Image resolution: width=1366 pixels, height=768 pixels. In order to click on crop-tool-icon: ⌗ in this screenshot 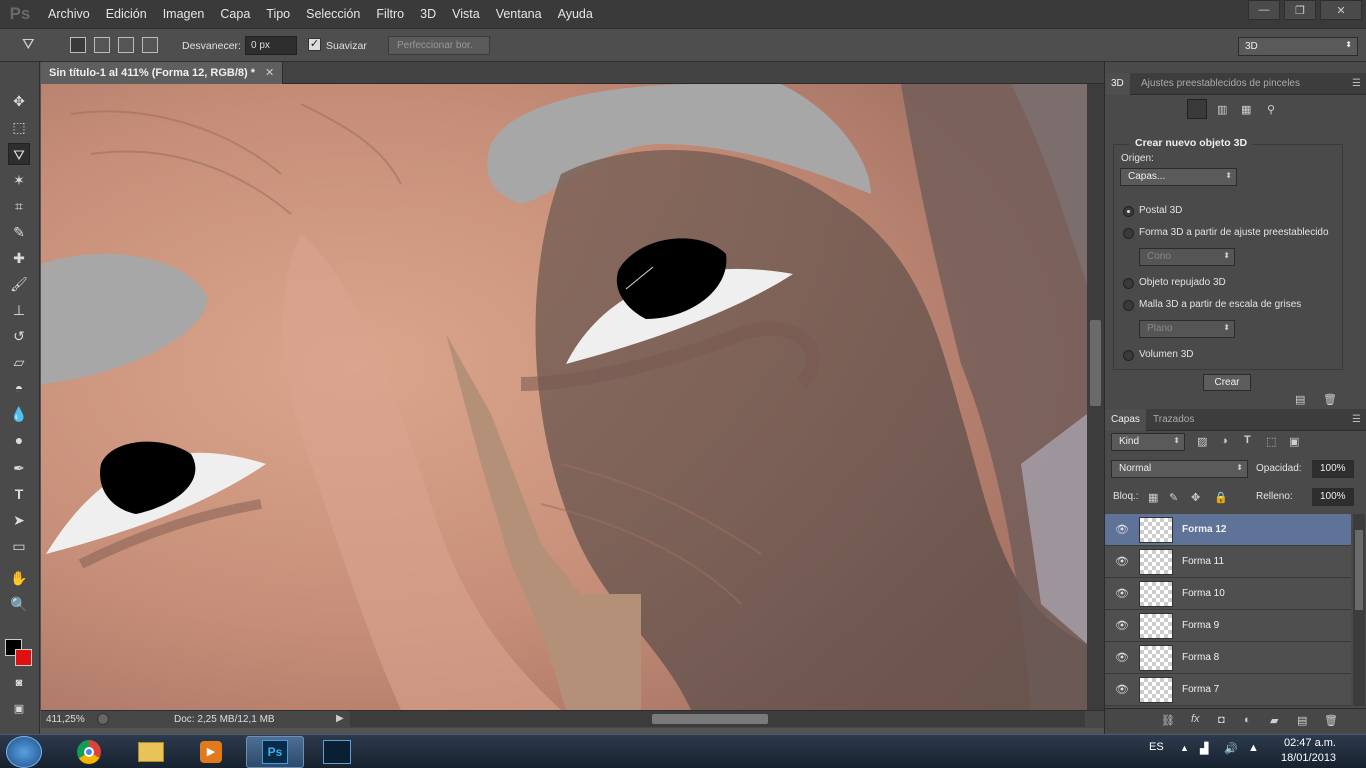, I will do `click(19, 206)`.